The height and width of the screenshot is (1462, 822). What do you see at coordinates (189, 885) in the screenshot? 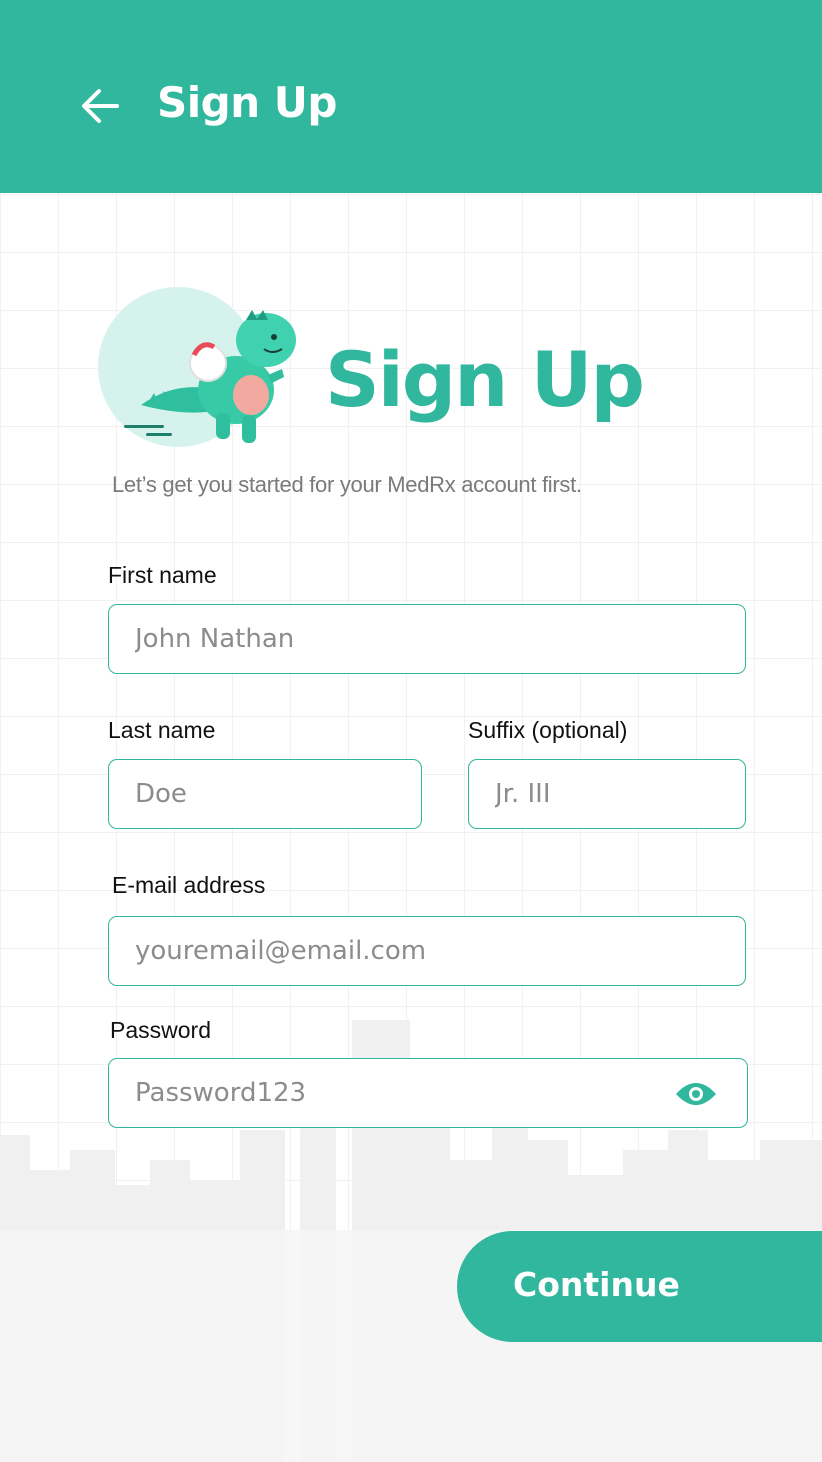
I see `email-label: E-mail address` at bounding box center [189, 885].